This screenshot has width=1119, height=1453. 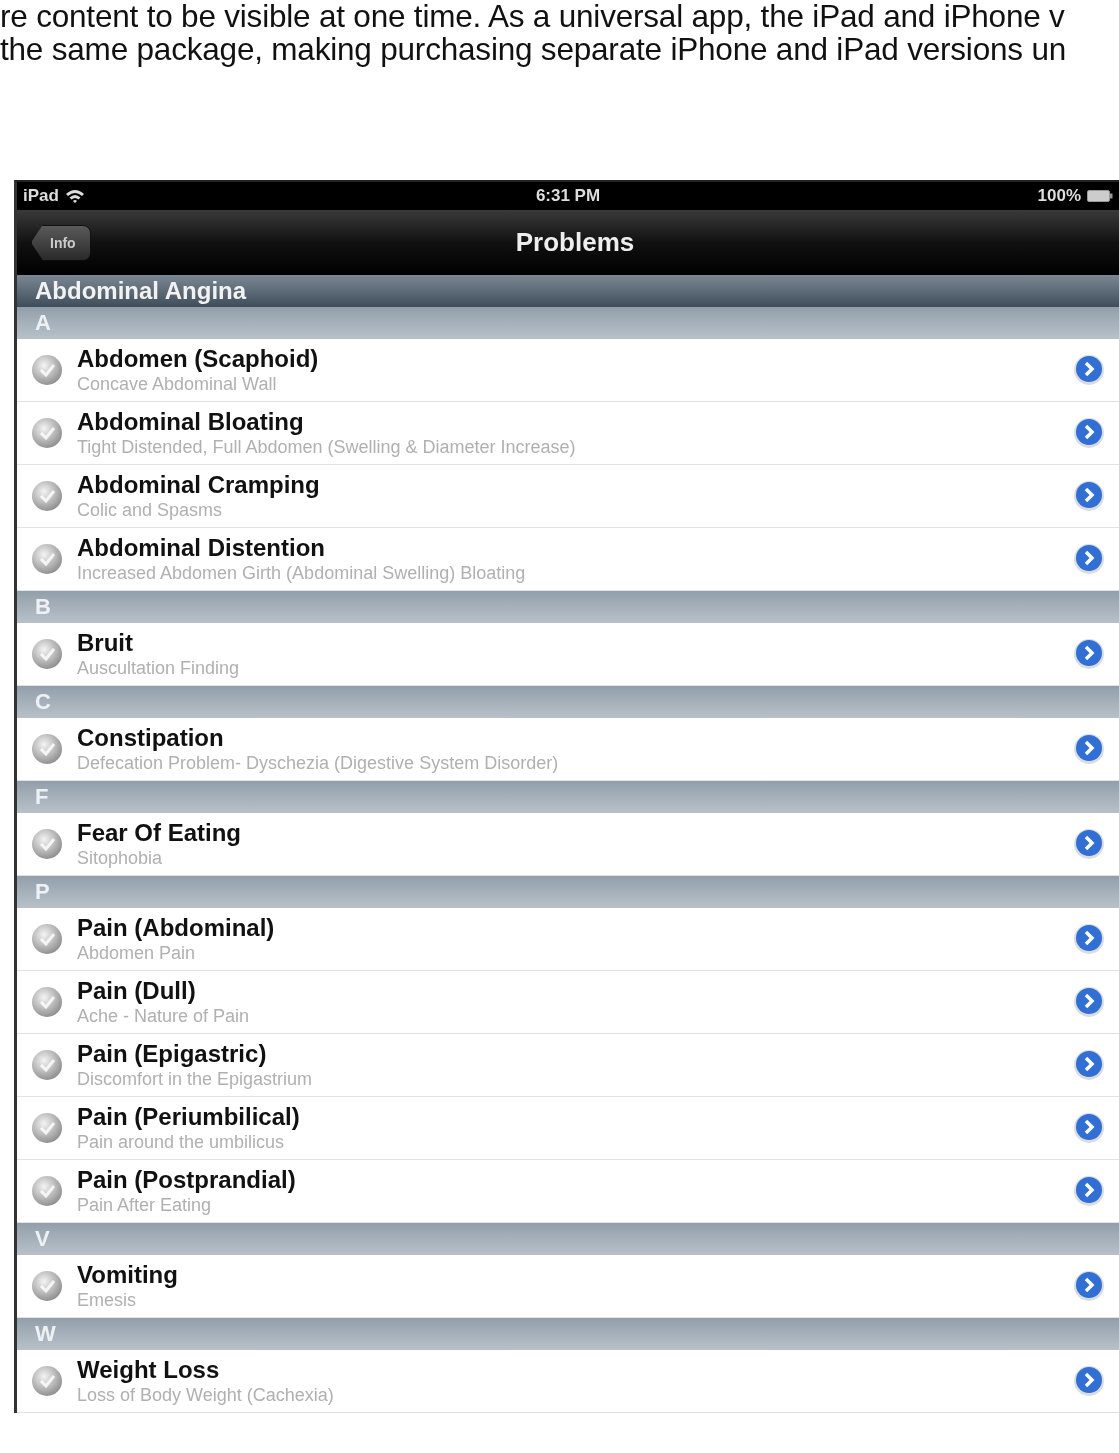 I want to click on nav-title: Problems, so click(x=575, y=242).